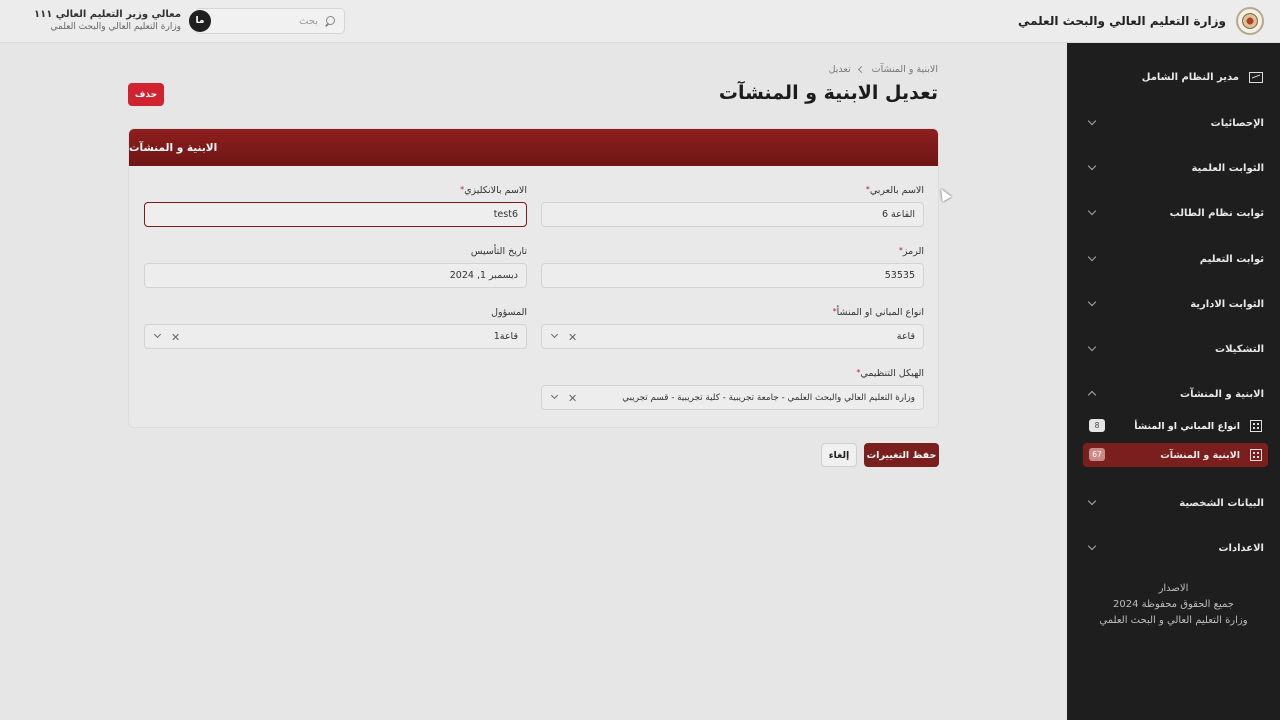 The height and width of the screenshot is (720, 1280). What do you see at coordinates (1173, 503) in the screenshot?
I see `sidebar-item-personal-data: البيانات الشخصية` at bounding box center [1173, 503].